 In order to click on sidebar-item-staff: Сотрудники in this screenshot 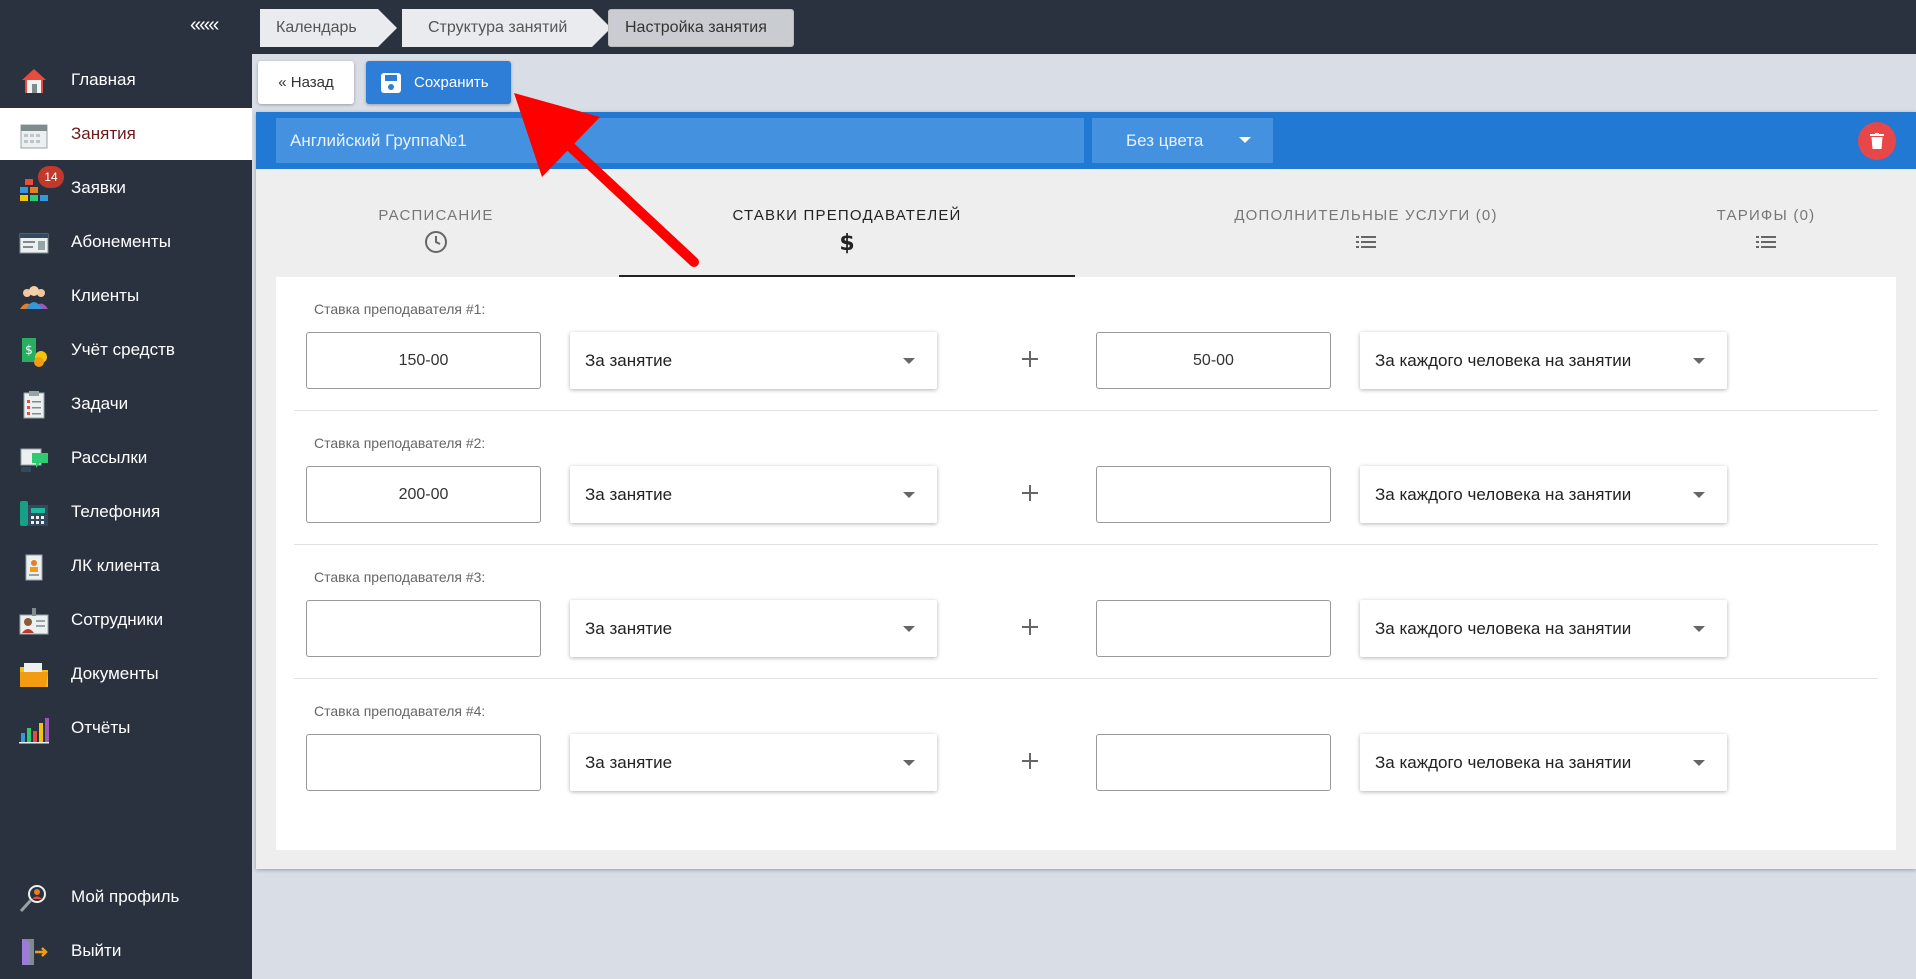, I will do `click(126, 620)`.